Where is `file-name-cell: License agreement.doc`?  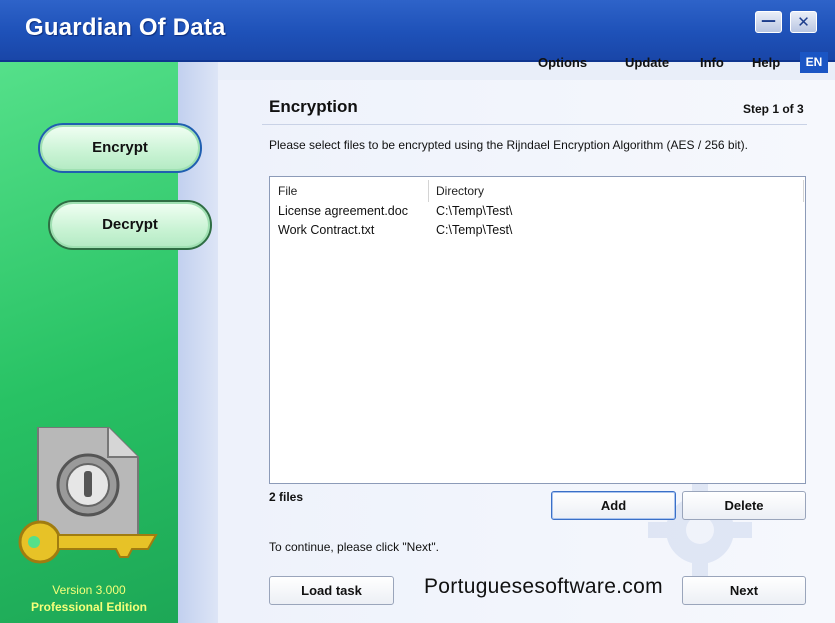
file-name-cell: License agreement.doc is located at coordinates (343, 211).